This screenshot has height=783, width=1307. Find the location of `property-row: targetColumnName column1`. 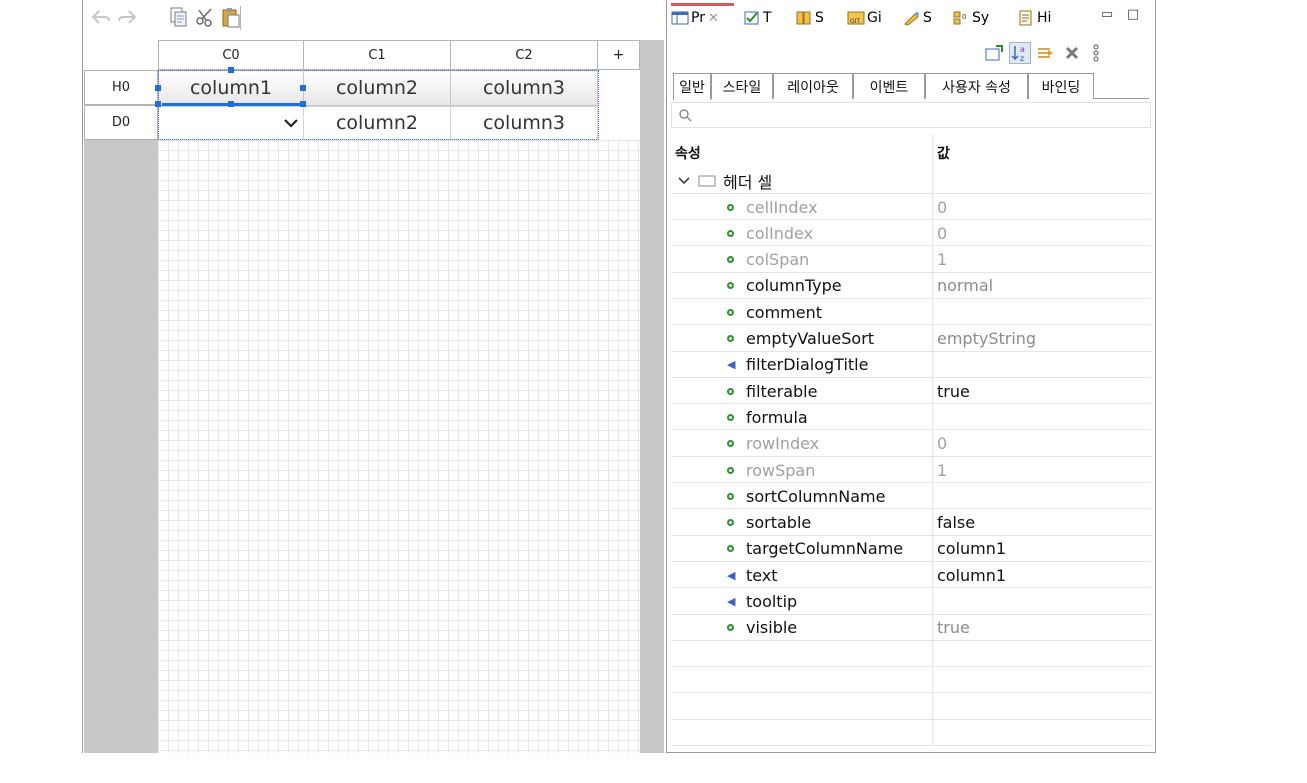

property-row: targetColumnName column1 is located at coordinates (911, 549).